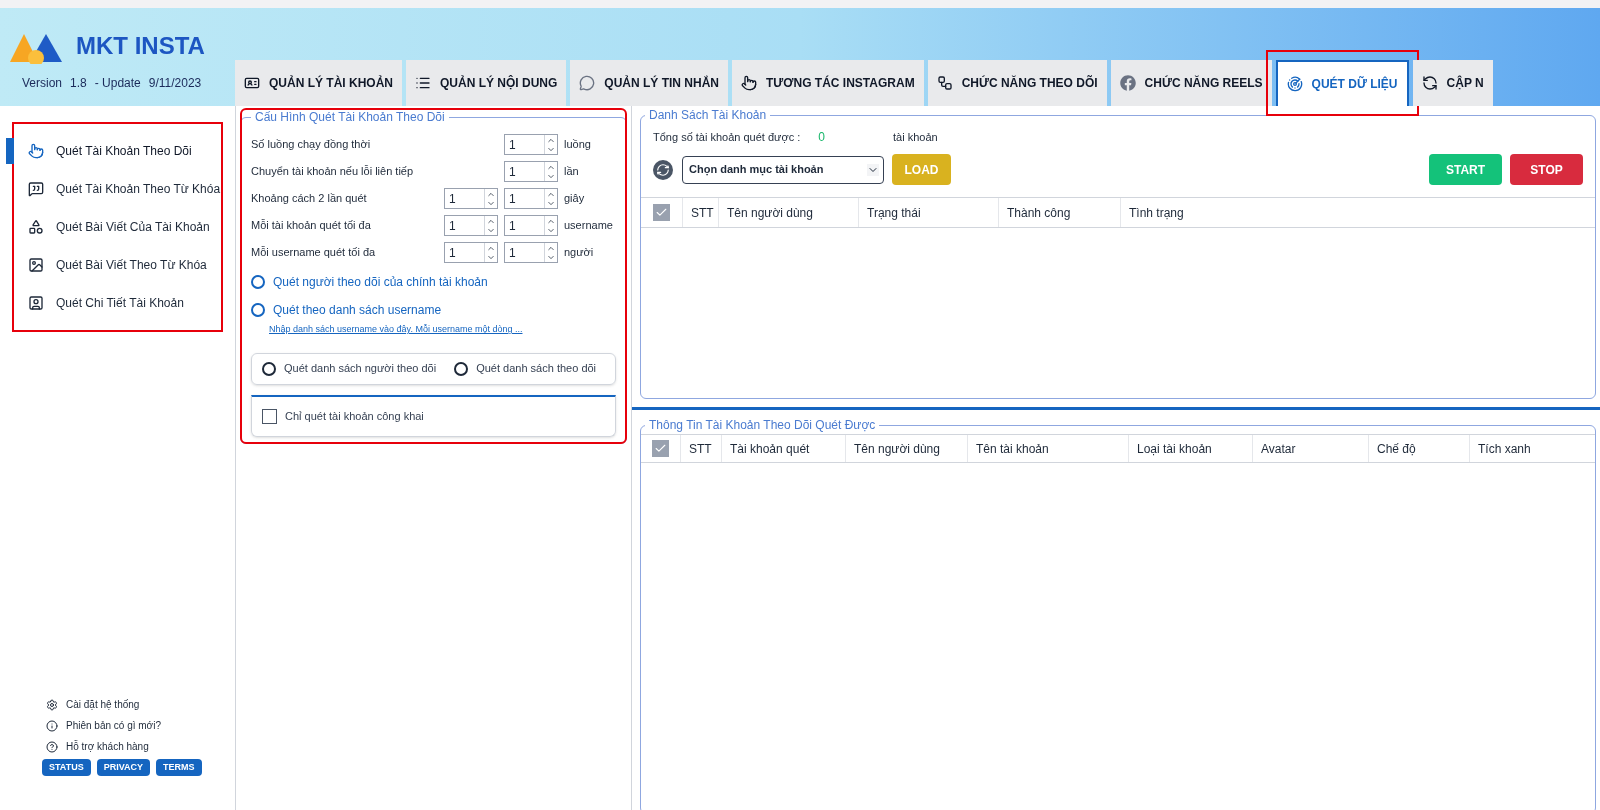  I want to click on column-header: Tài khoản quét, so click(784, 448).